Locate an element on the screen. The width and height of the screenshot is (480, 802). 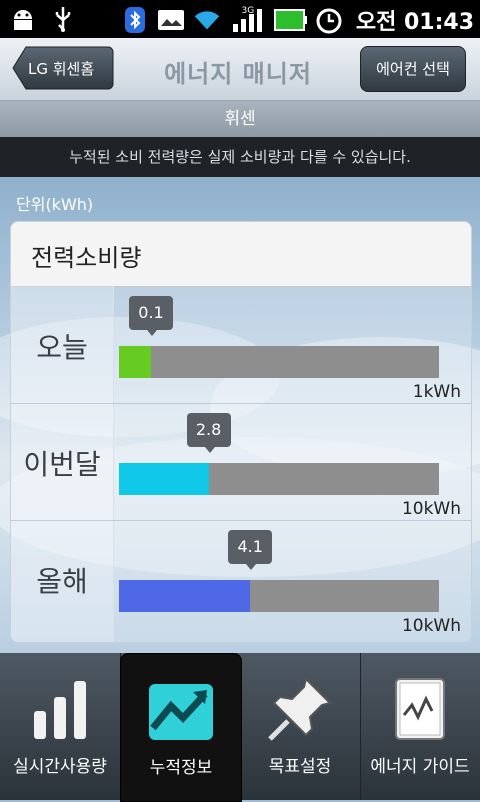
tab-energy-guide: 에너지 가이드 is located at coordinates (420, 726).